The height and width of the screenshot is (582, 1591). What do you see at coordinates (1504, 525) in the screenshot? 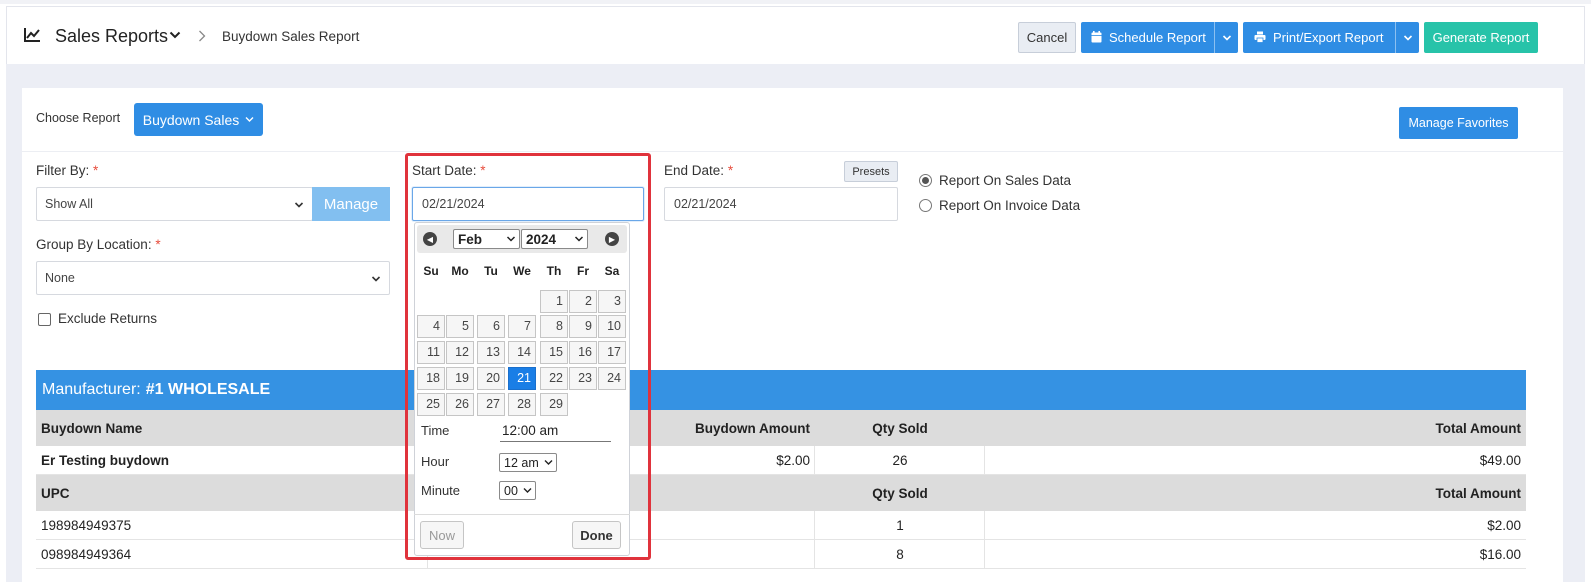
I see `total-amount-cell: $2.00` at bounding box center [1504, 525].